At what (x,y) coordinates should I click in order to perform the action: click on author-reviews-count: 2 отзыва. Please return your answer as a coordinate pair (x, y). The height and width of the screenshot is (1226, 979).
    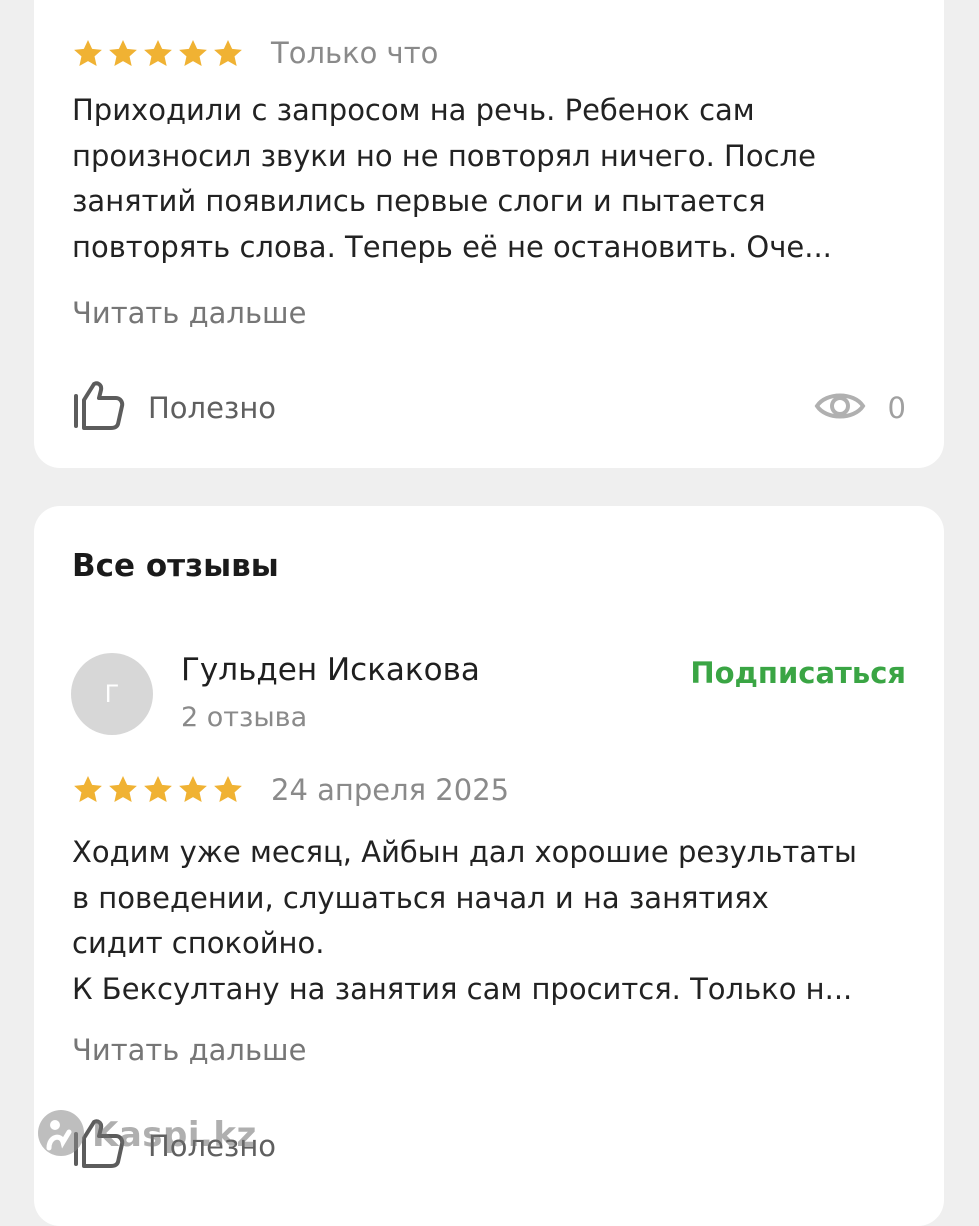
    Looking at the image, I should click on (244, 717).